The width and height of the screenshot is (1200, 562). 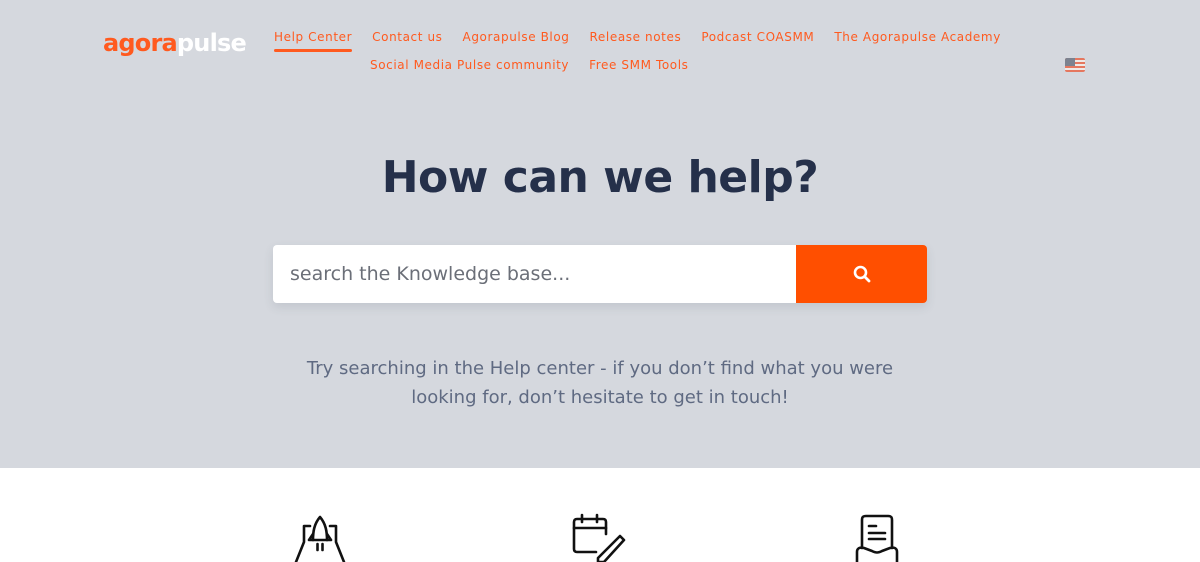 What do you see at coordinates (534, 274) in the screenshot?
I see `search-input` at bounding box center [534, 274].